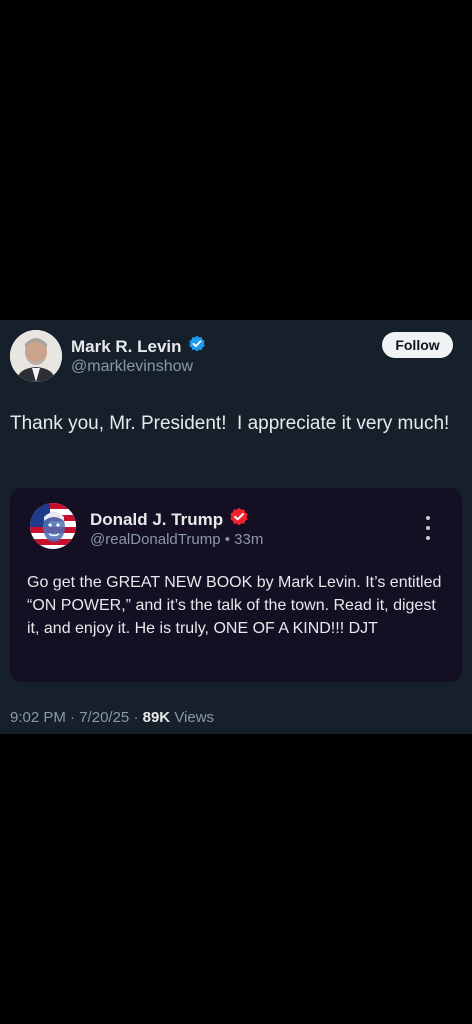 This screenshot has width=472, height=1024. I want to click on author-handle: @marklevinshow, so click(132, 367).